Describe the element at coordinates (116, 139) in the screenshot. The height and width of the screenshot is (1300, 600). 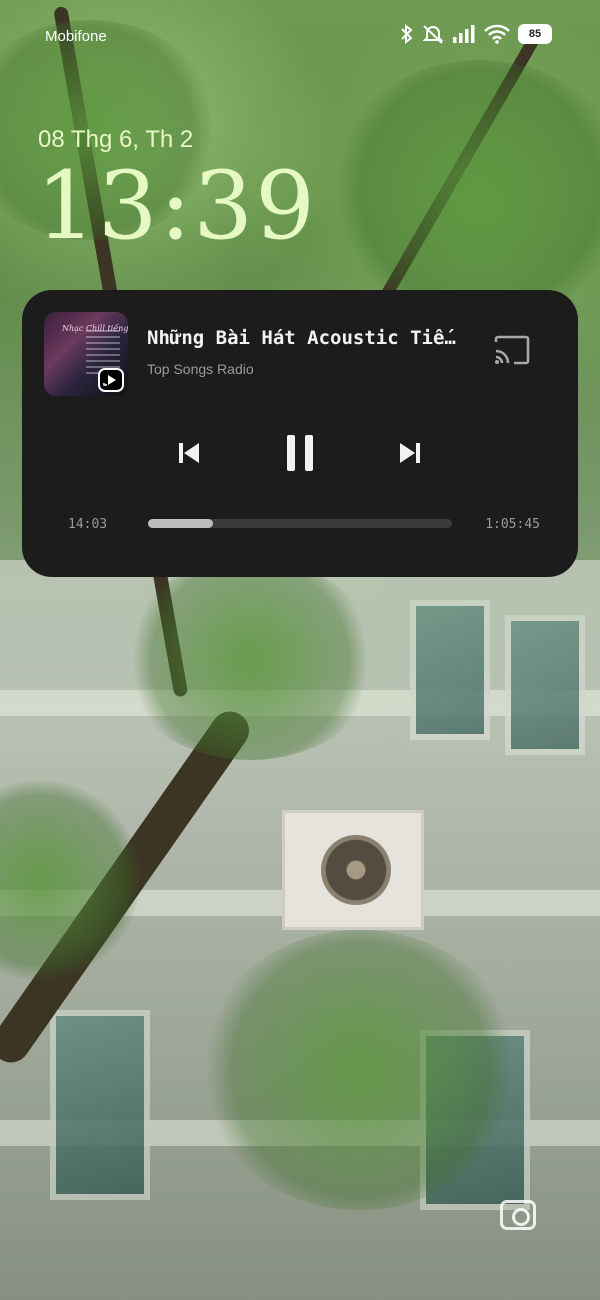
I see `lockscreen-date: 08 Thg 6, Th 2` at that location.